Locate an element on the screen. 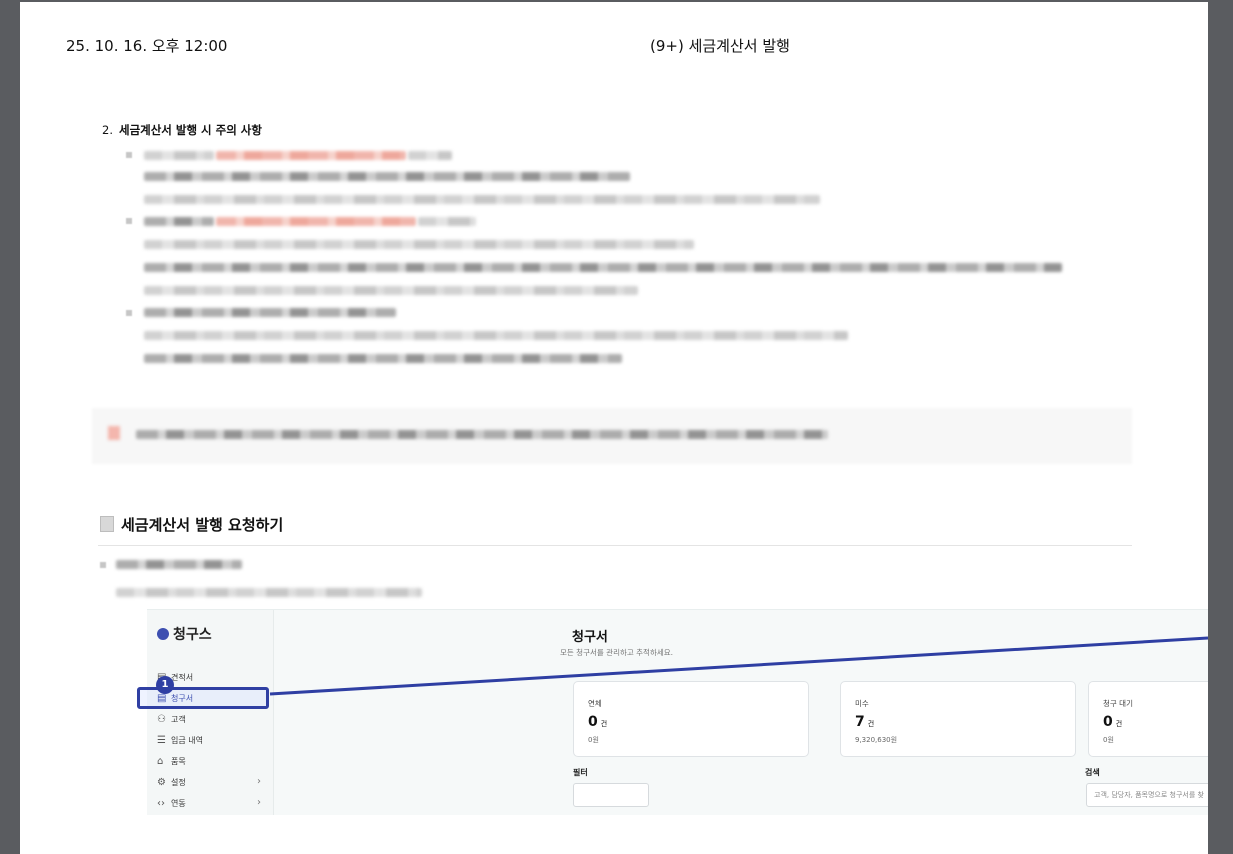 This screenshot has height=854, width=1233. connector-line is located at coordinates (738, 666).